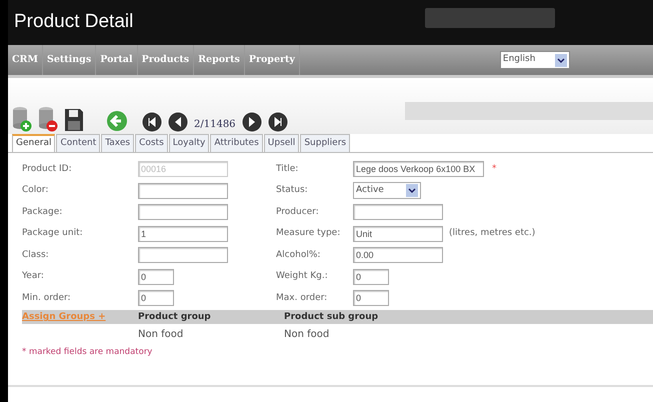 The width and height of the screenshot is (653, 402). I want to click on field-label: Min. order:, so click(47, 298).